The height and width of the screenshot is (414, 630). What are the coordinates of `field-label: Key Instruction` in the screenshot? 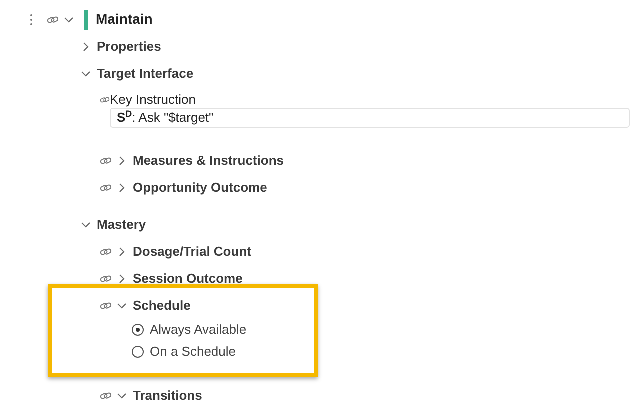 It's located at (153, 100).